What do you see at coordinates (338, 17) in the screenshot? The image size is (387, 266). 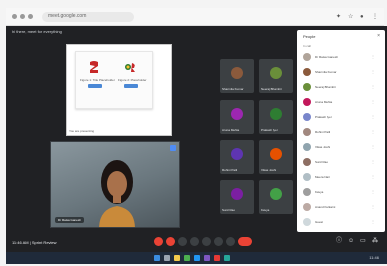 I see `extension-icon: ✦` at bounding box center [338, 17].